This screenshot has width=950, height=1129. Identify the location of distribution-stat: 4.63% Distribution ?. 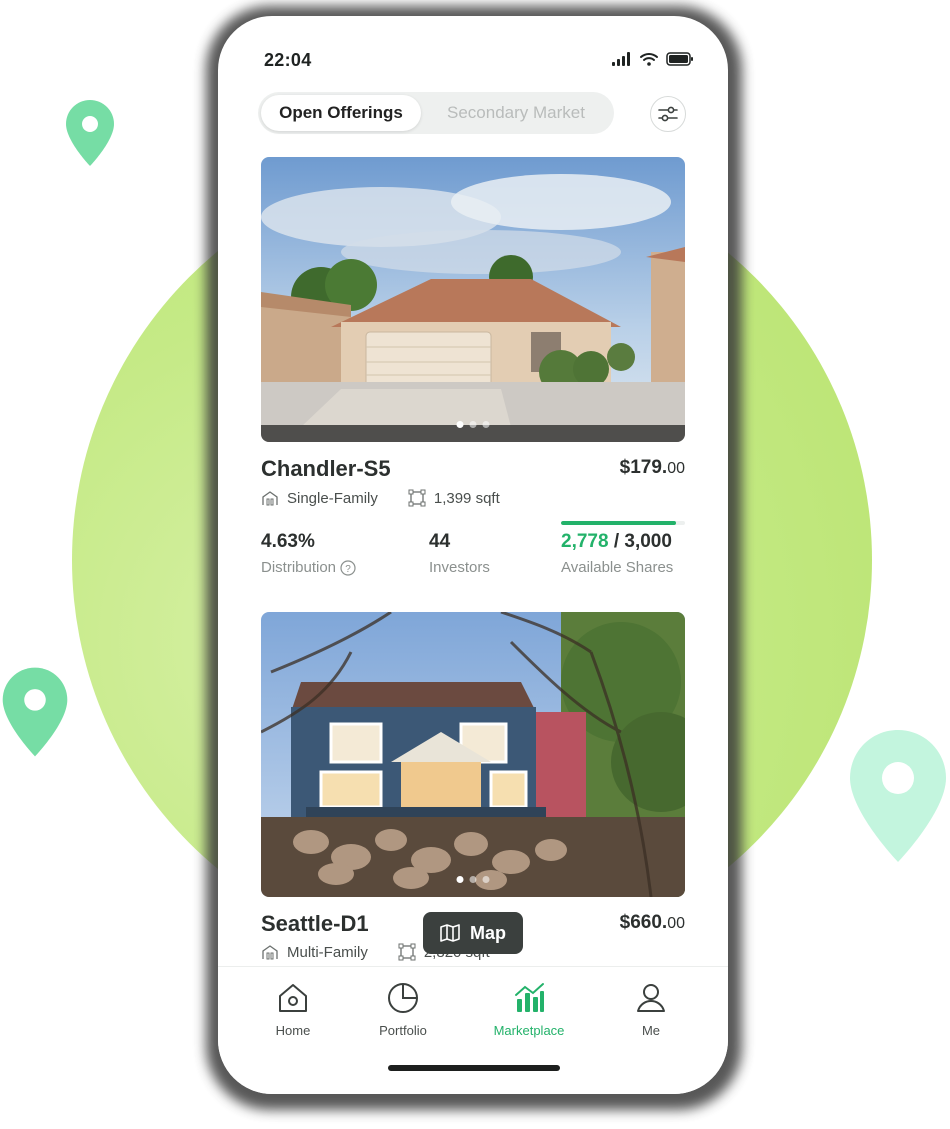
(308, 553).